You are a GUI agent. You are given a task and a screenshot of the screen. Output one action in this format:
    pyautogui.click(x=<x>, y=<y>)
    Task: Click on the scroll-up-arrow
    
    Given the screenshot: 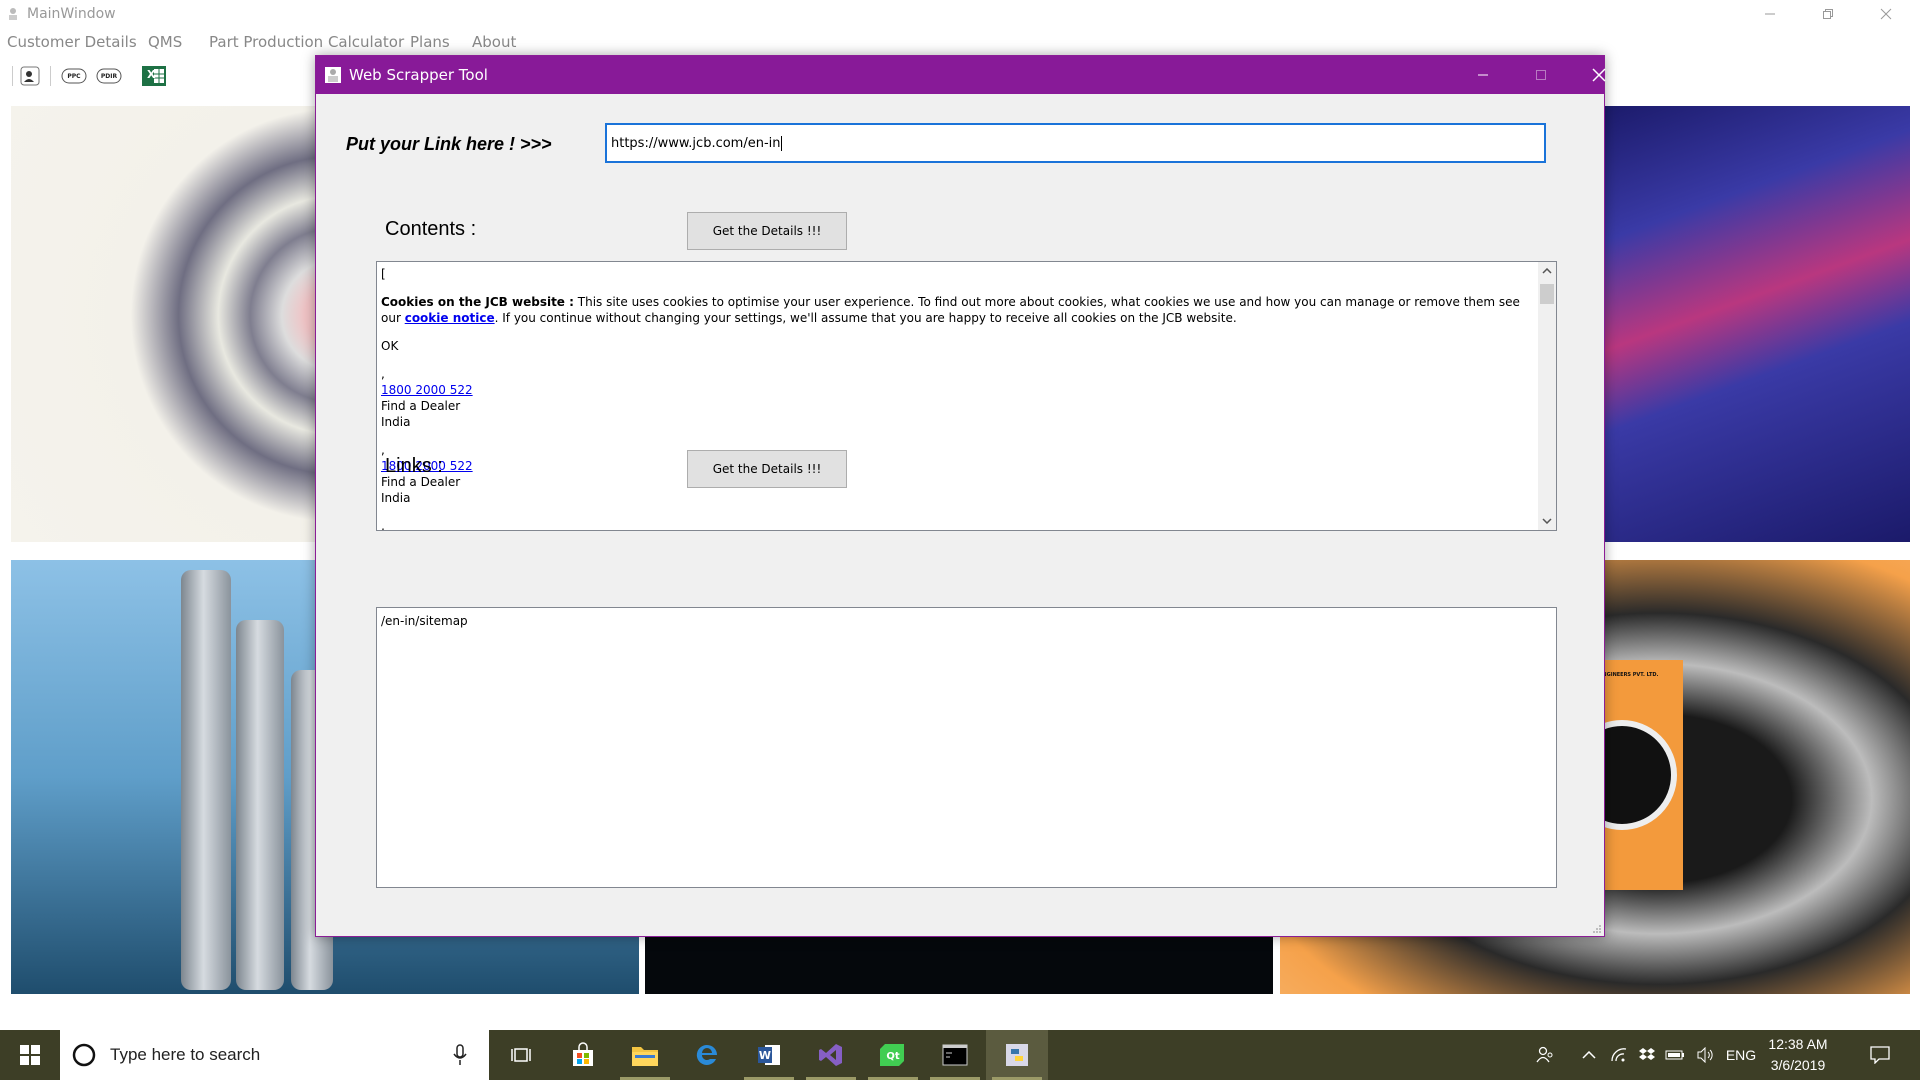 What is the action you would take?
    pyautogui.click(x=1547, y=271)
    